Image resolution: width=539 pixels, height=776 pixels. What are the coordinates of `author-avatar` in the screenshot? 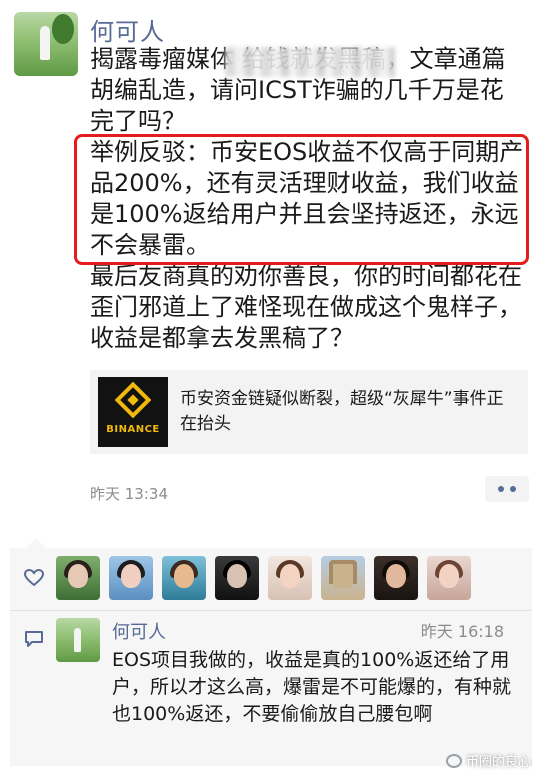 It's located at (46, 44).